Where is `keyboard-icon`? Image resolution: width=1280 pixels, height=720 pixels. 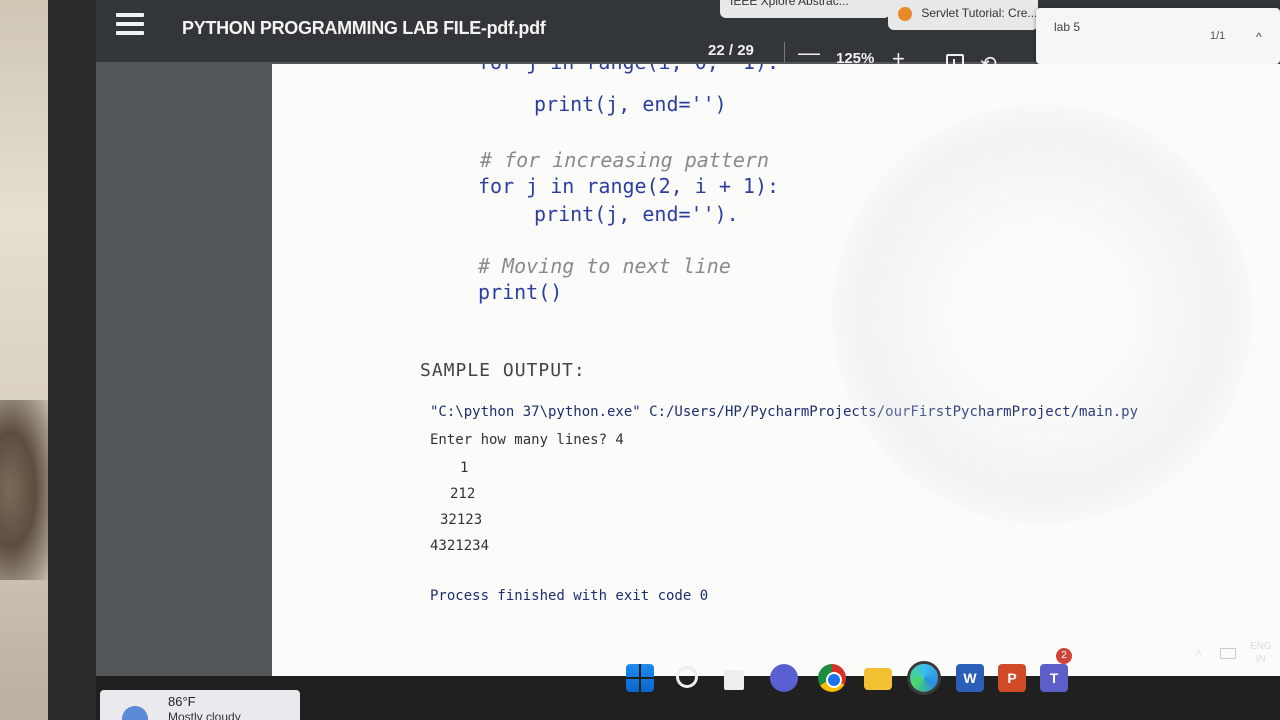 keyboard-icon is located at coordinates (1228, 653).